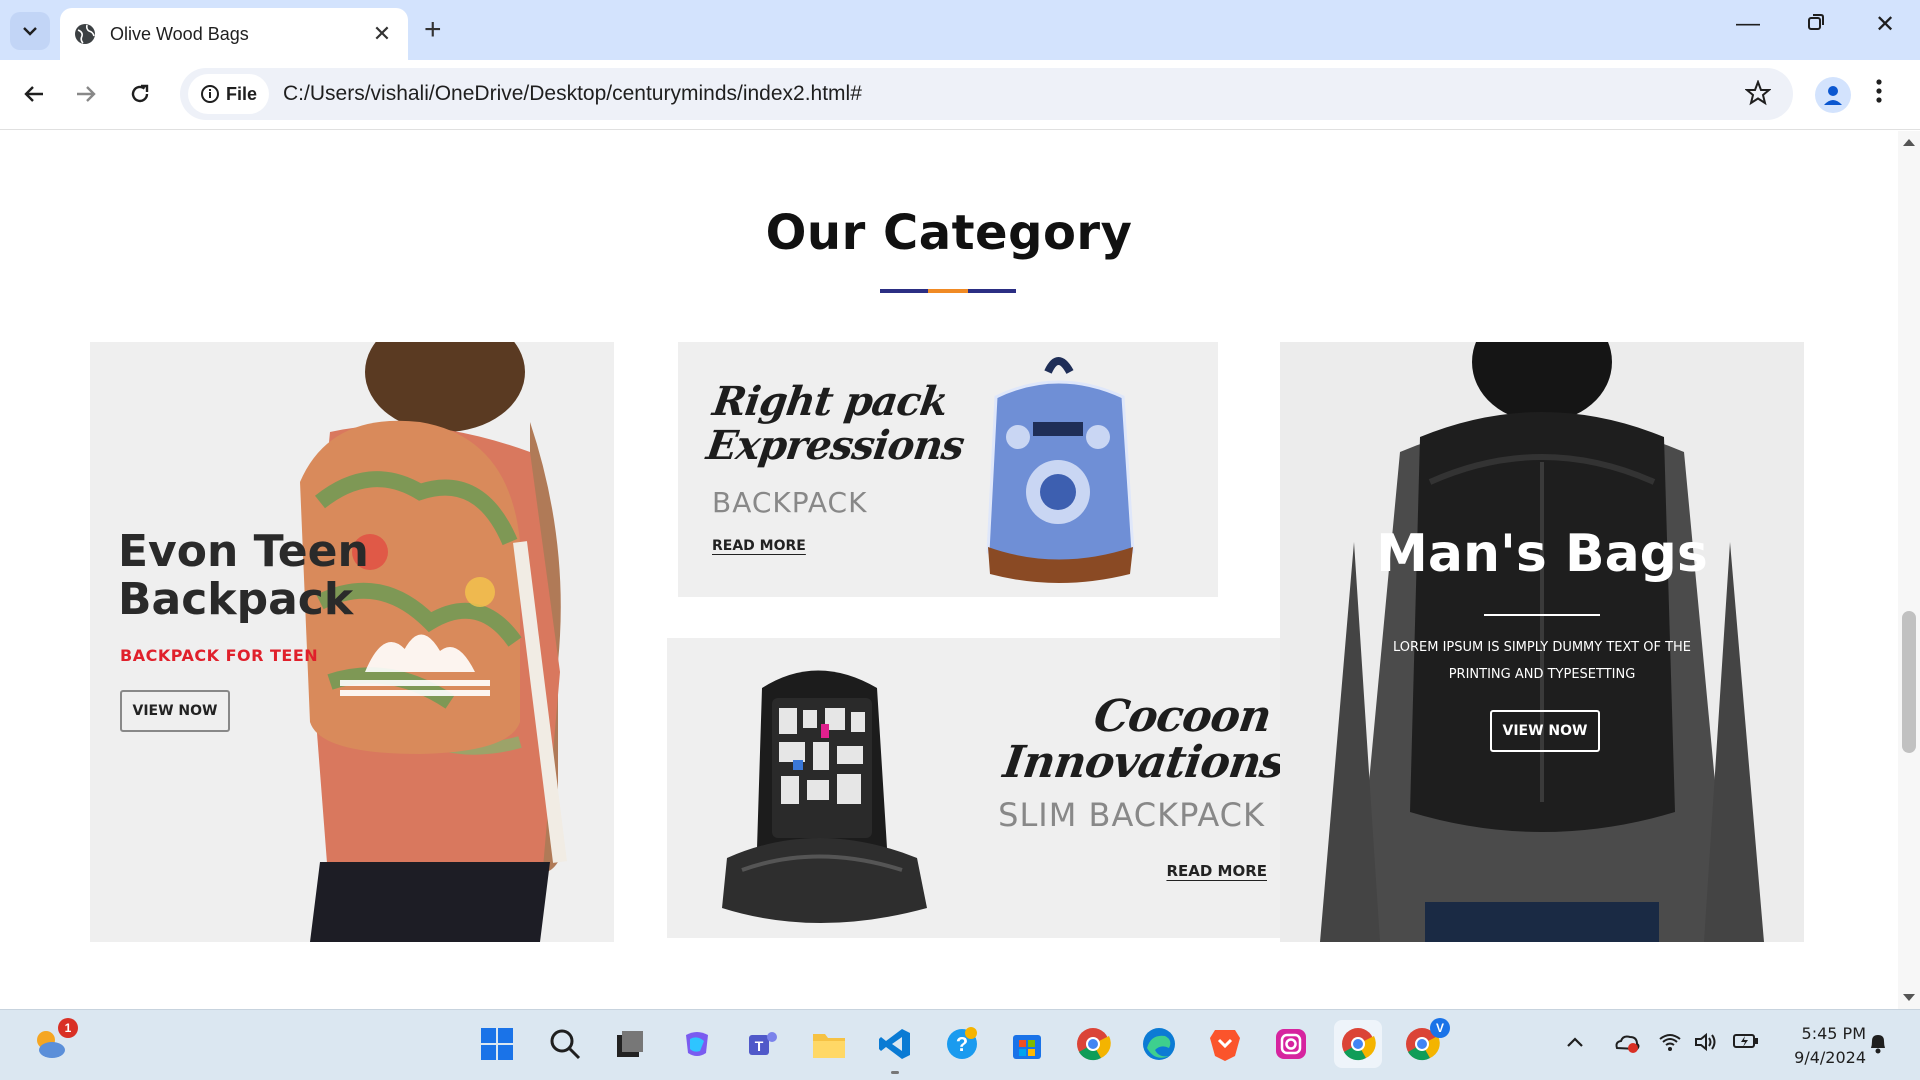 This screenshot has height=1080, width=1920. Describe the element at coordinates (1816, 24) in the screenshot. I see `restore-icon` at that location.